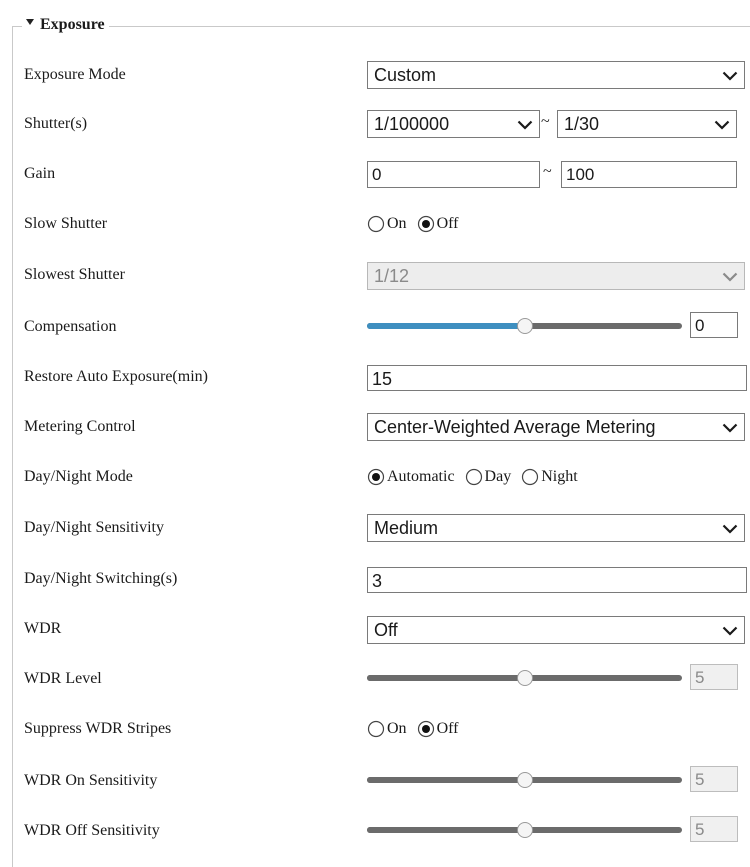 This screenshot has height=867, width=750. Describe the element at coordinates (556, 427) in the screenshot. I see `metering-control-select: Center-Weighted Average Metering` at that location.